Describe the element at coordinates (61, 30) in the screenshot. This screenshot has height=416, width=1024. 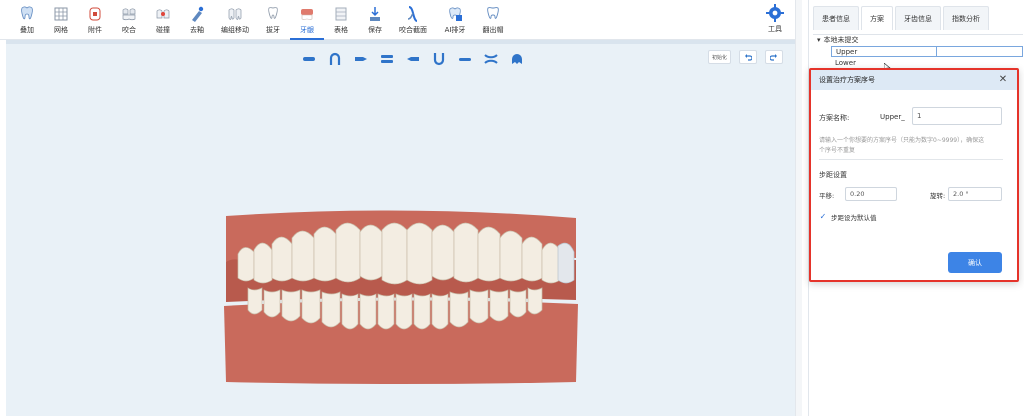
I see `tool-label: 网格` at that location.